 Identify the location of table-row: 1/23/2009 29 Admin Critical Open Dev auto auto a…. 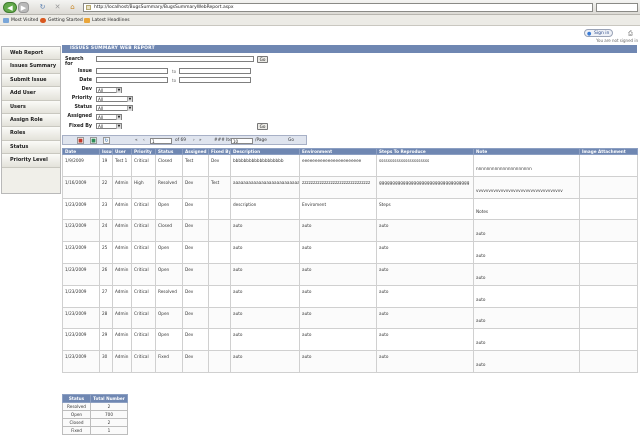
(350, 340).